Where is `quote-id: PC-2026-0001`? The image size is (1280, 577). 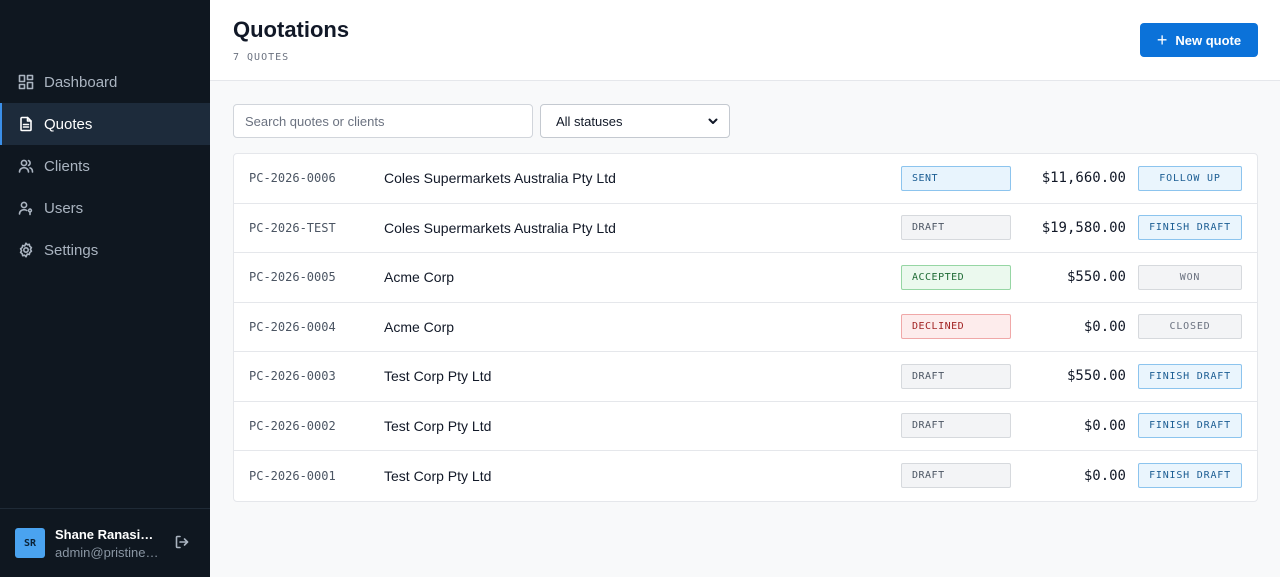 quote-id: PC-2026-0001 is located at coordinates (292, 475).